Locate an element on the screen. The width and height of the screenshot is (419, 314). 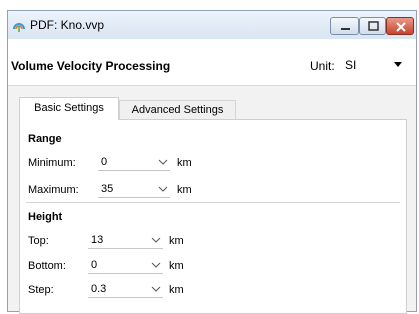
top-label: Top: is located at coordinates (38, 241).